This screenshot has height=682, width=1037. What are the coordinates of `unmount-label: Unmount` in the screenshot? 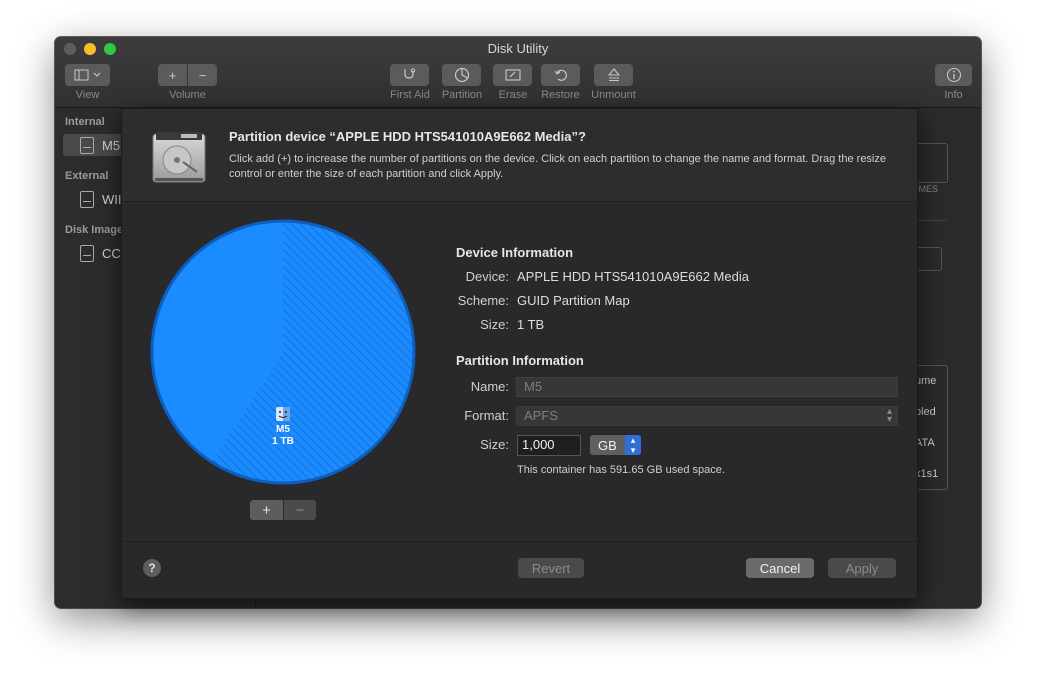 It's located at (613, 95).